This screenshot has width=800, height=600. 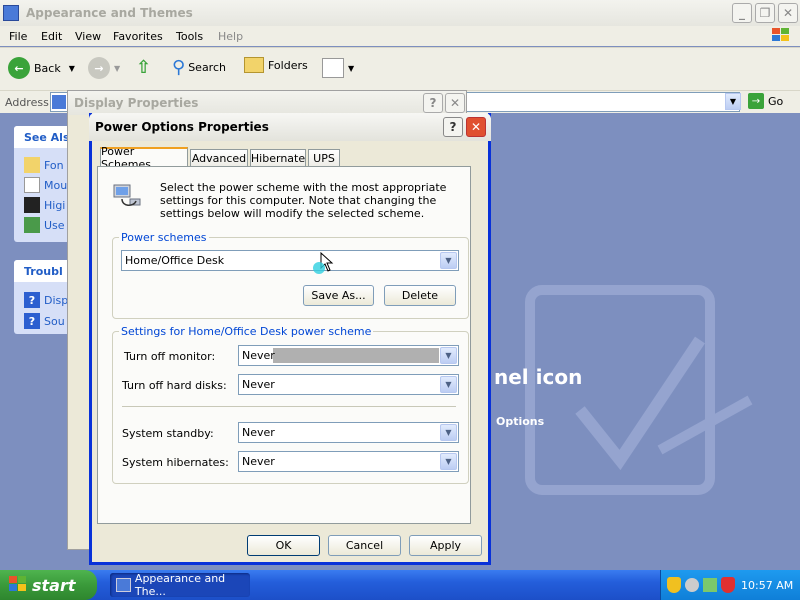 I want to click on theme-watermark, so click(x=635, y=390).